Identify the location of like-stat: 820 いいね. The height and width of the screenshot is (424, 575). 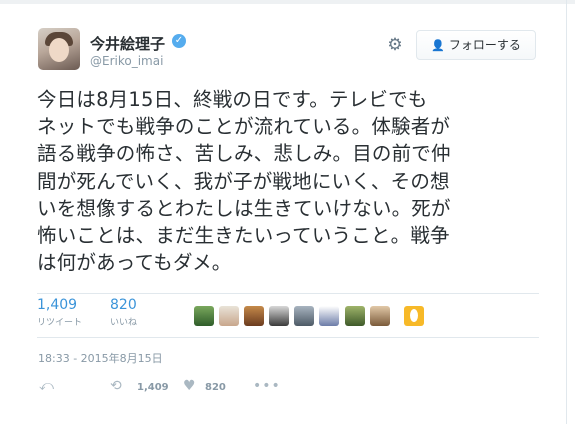
(123, 312).